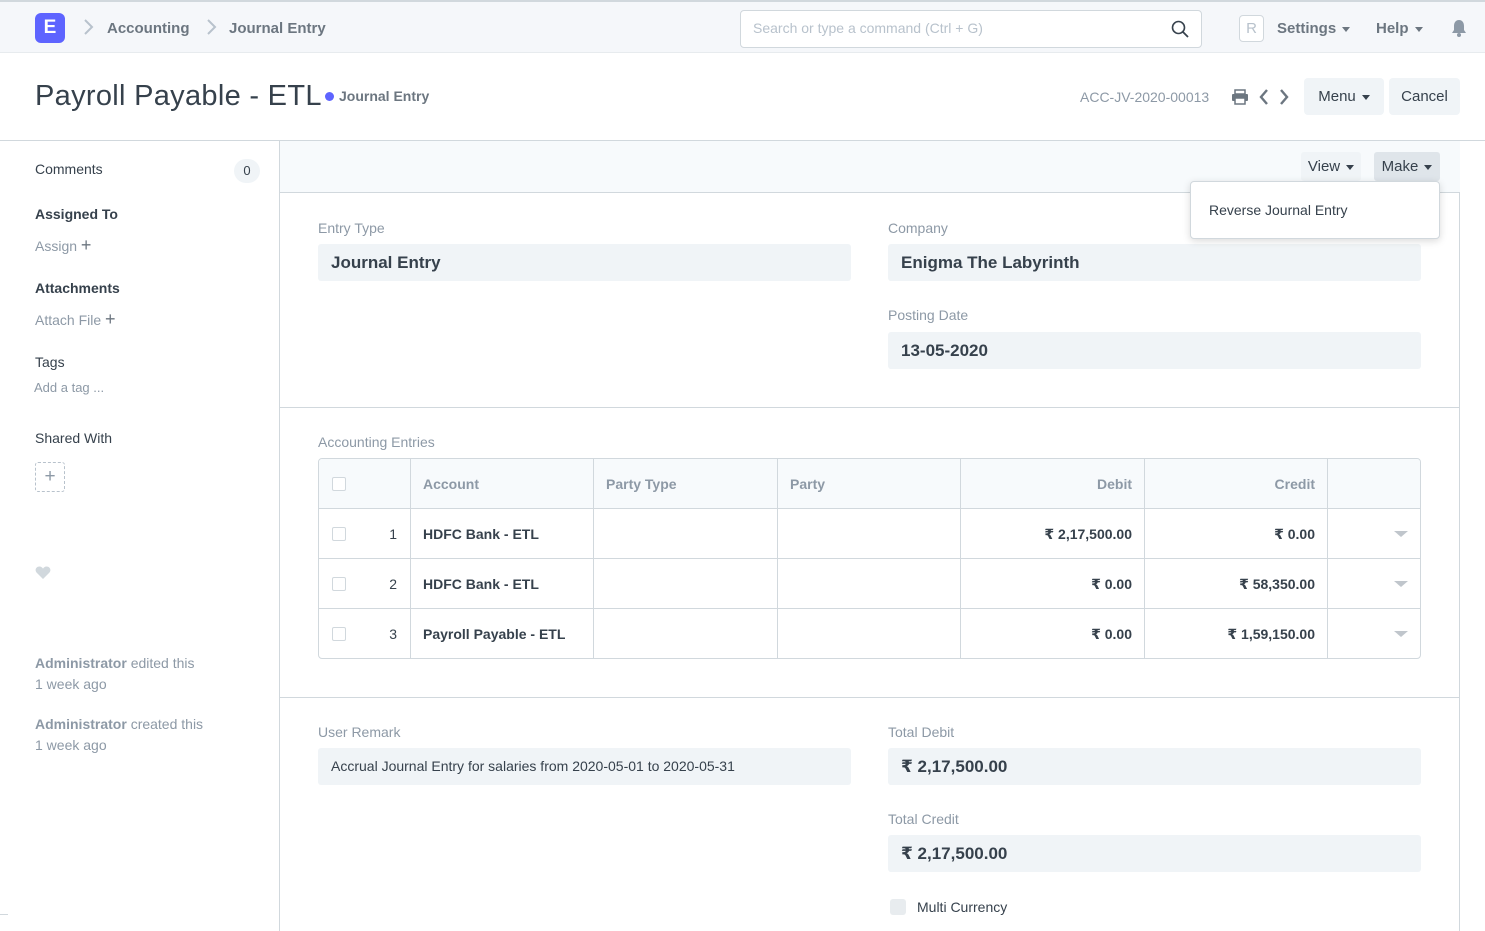 This screenshot has height=931, width=1485. Describe the element at coordinates (68, 320) in the screenshot. I see `attach-file-label: Attach File` at that location.